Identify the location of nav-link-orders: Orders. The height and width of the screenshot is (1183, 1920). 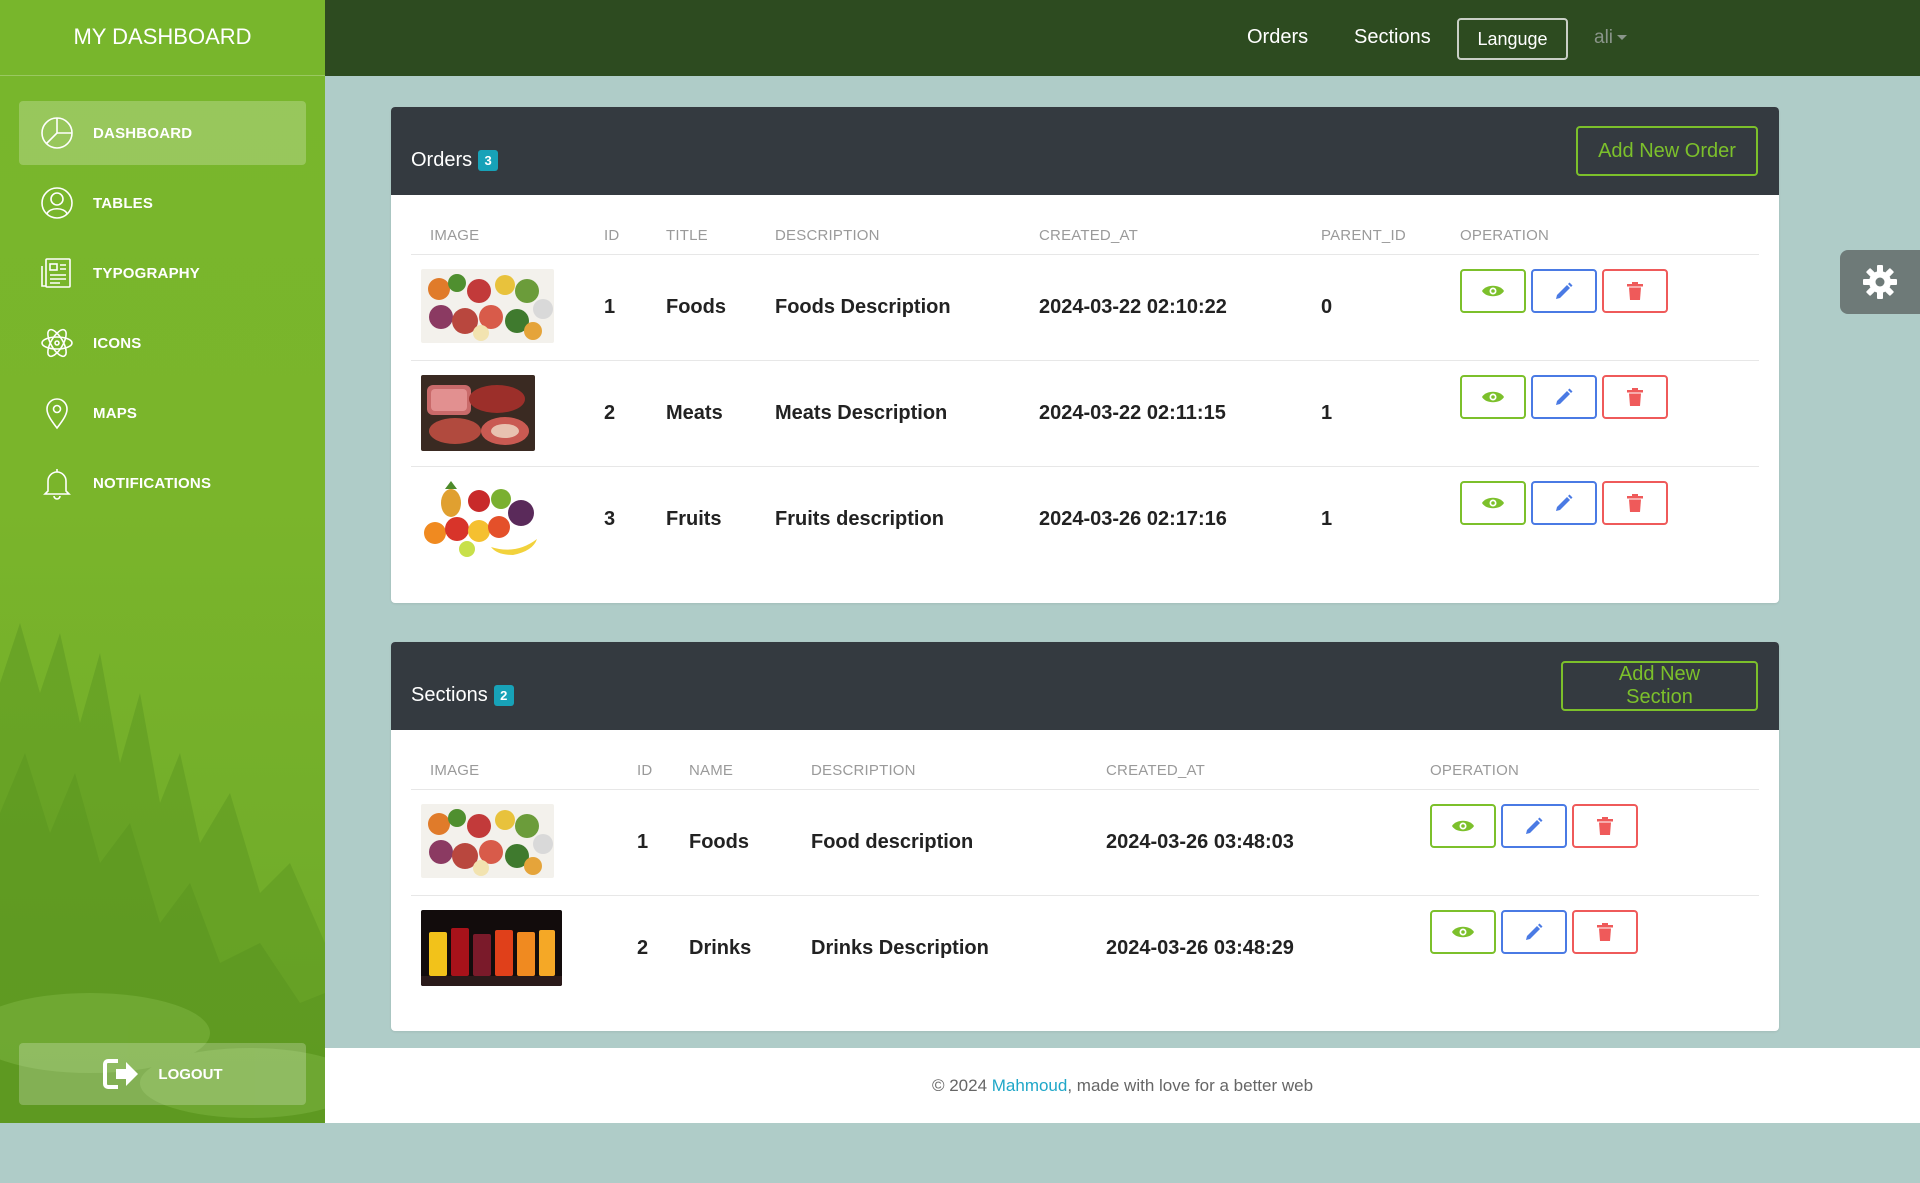
(1277, 37).